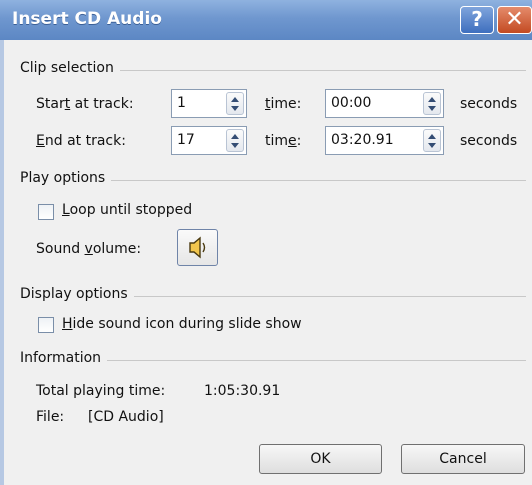 This screenshot has height=485, width=532. I want to click on end-track-spinner: 17, so click(209, 140).